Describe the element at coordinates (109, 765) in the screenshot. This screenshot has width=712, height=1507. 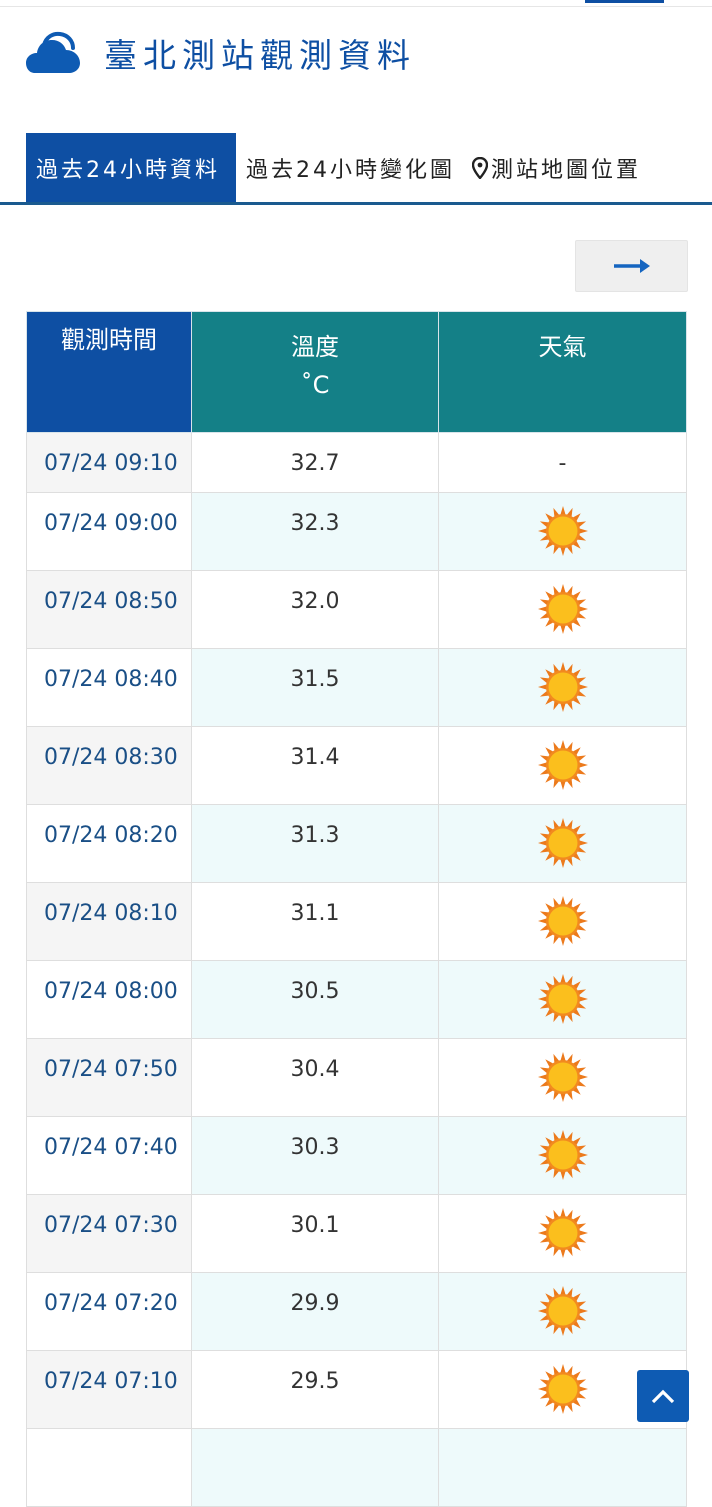
I see `cell-observation-time: 07/24 08:30` at that location.